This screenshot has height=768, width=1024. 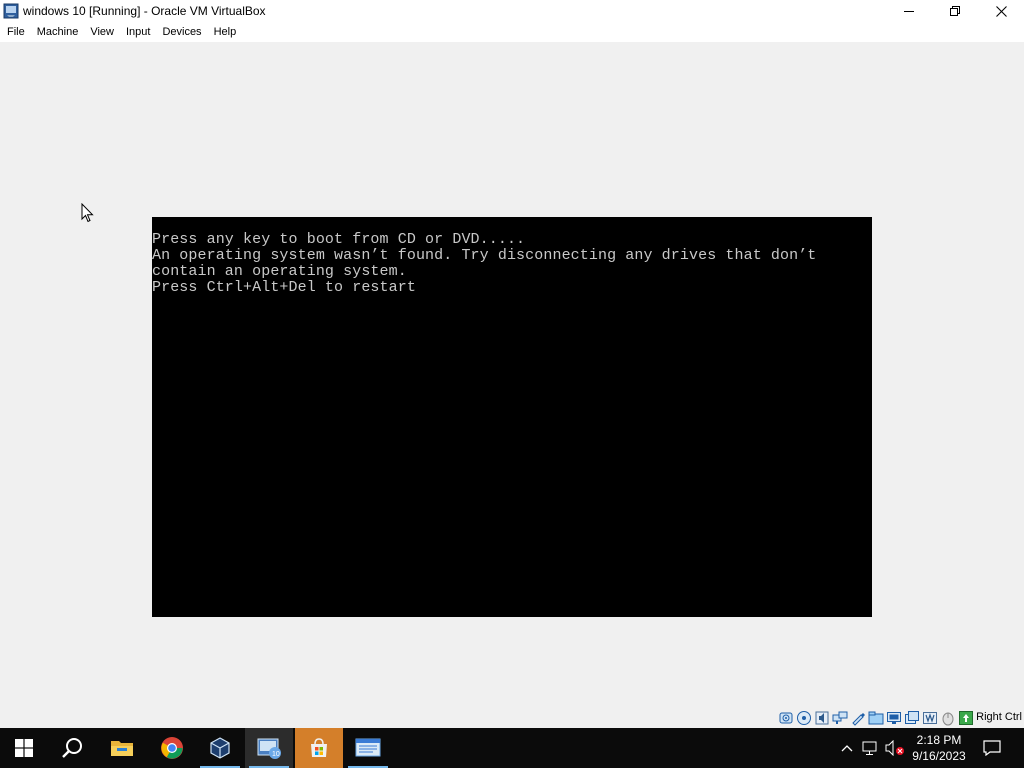 I want to click on search-icon, so click(x=72, y=748).